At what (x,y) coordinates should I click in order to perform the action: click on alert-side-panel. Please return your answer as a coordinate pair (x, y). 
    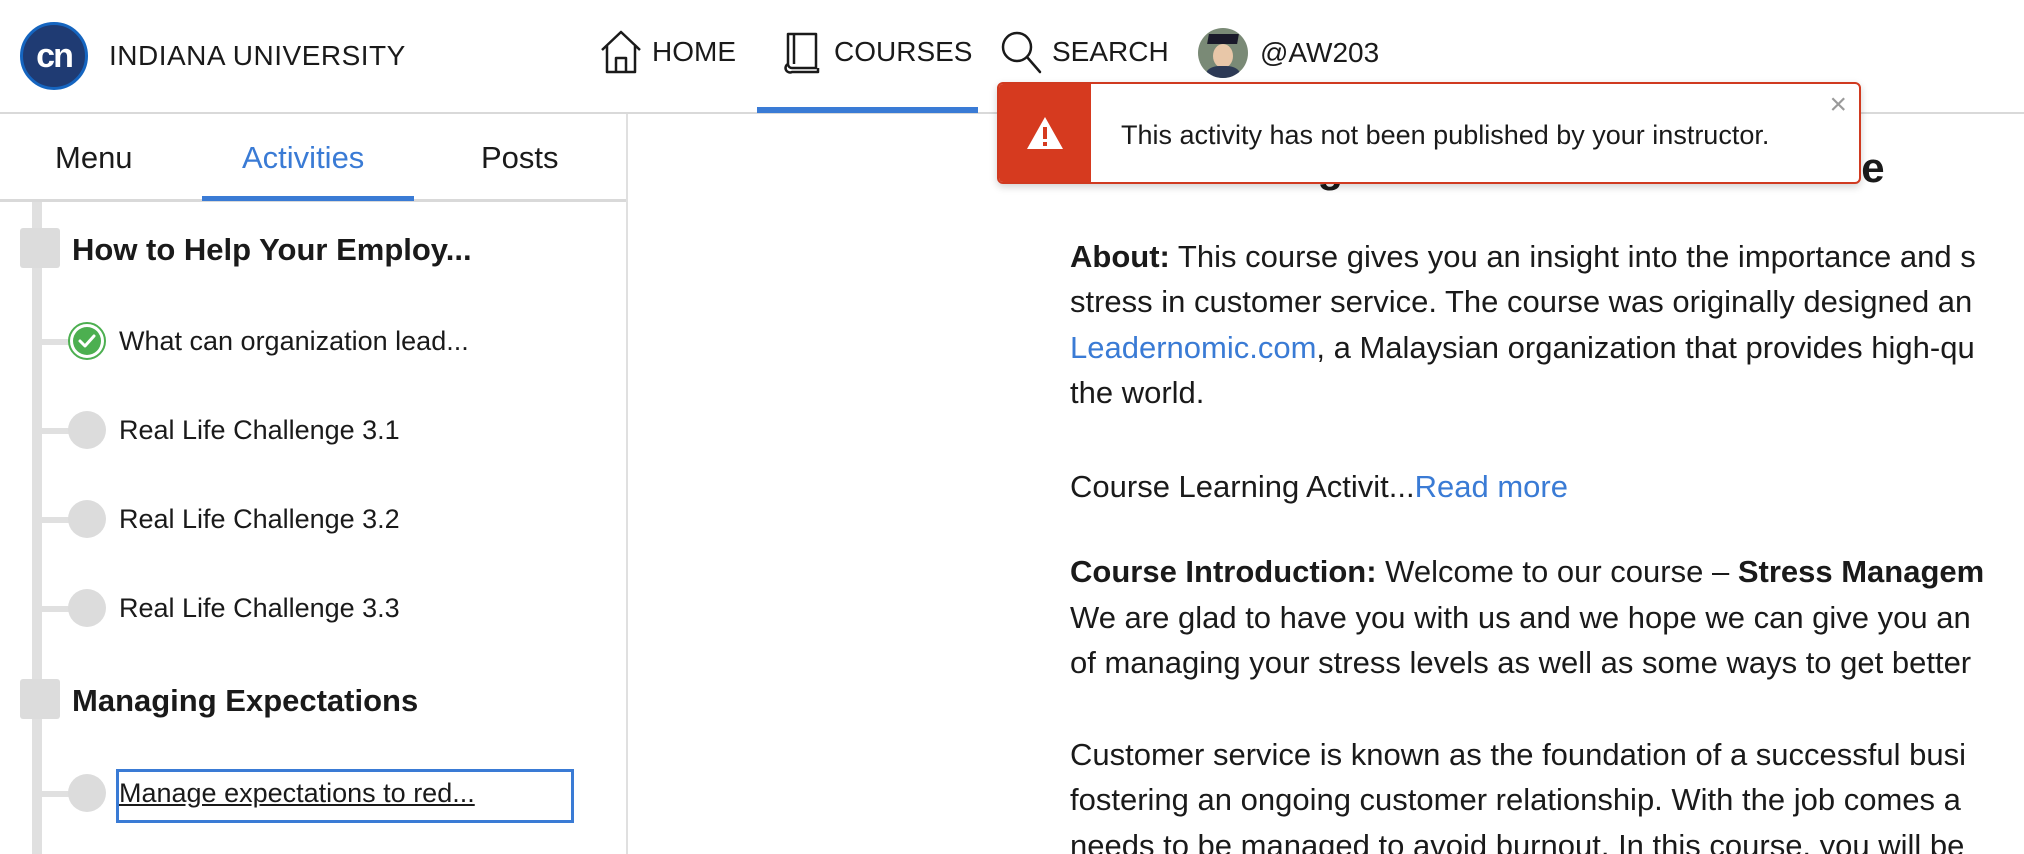
    Looking at the image, I should click on (1045, 133).